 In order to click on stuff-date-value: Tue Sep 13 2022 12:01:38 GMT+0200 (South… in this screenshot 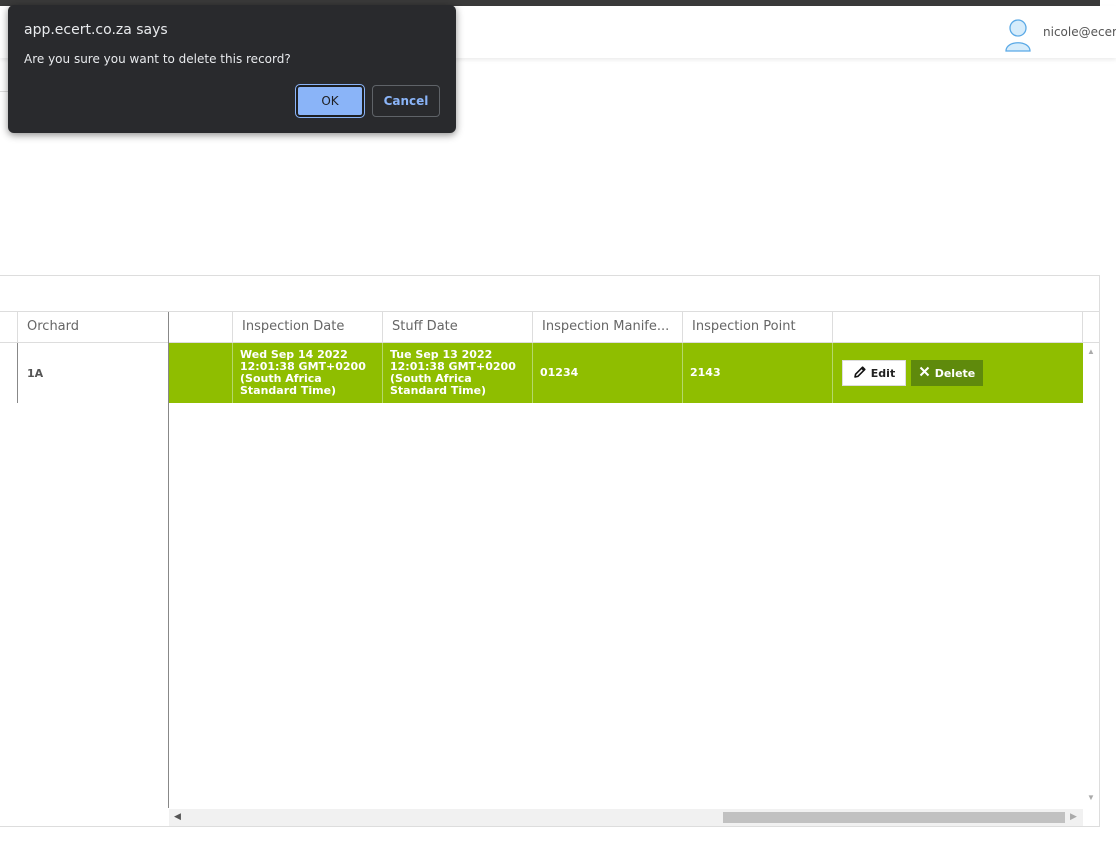, I will do `click(453, 372)`.